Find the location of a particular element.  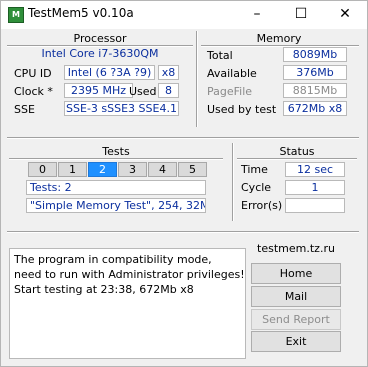

section-separator is located at coordinates (183, 138).